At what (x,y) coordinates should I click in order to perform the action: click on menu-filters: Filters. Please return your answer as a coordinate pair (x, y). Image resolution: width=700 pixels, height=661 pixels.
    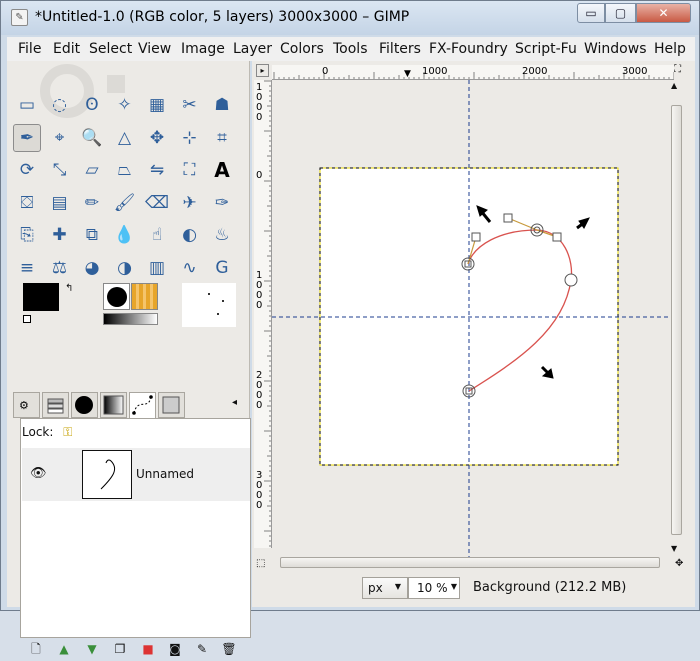
    Looking at the image, I should click on (400, 49).